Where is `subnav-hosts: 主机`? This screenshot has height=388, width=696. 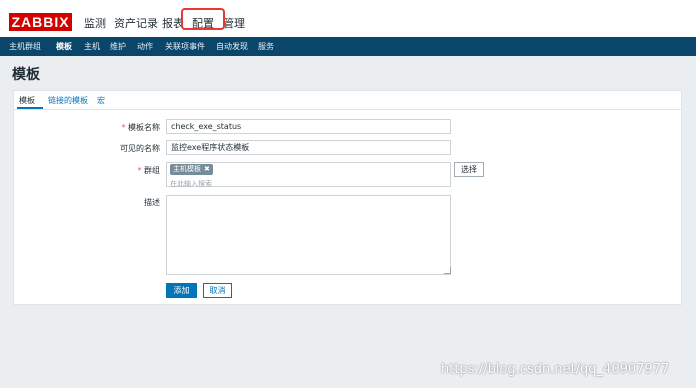
subnav-hosts: 主机 is located at coordinates (92, 46).